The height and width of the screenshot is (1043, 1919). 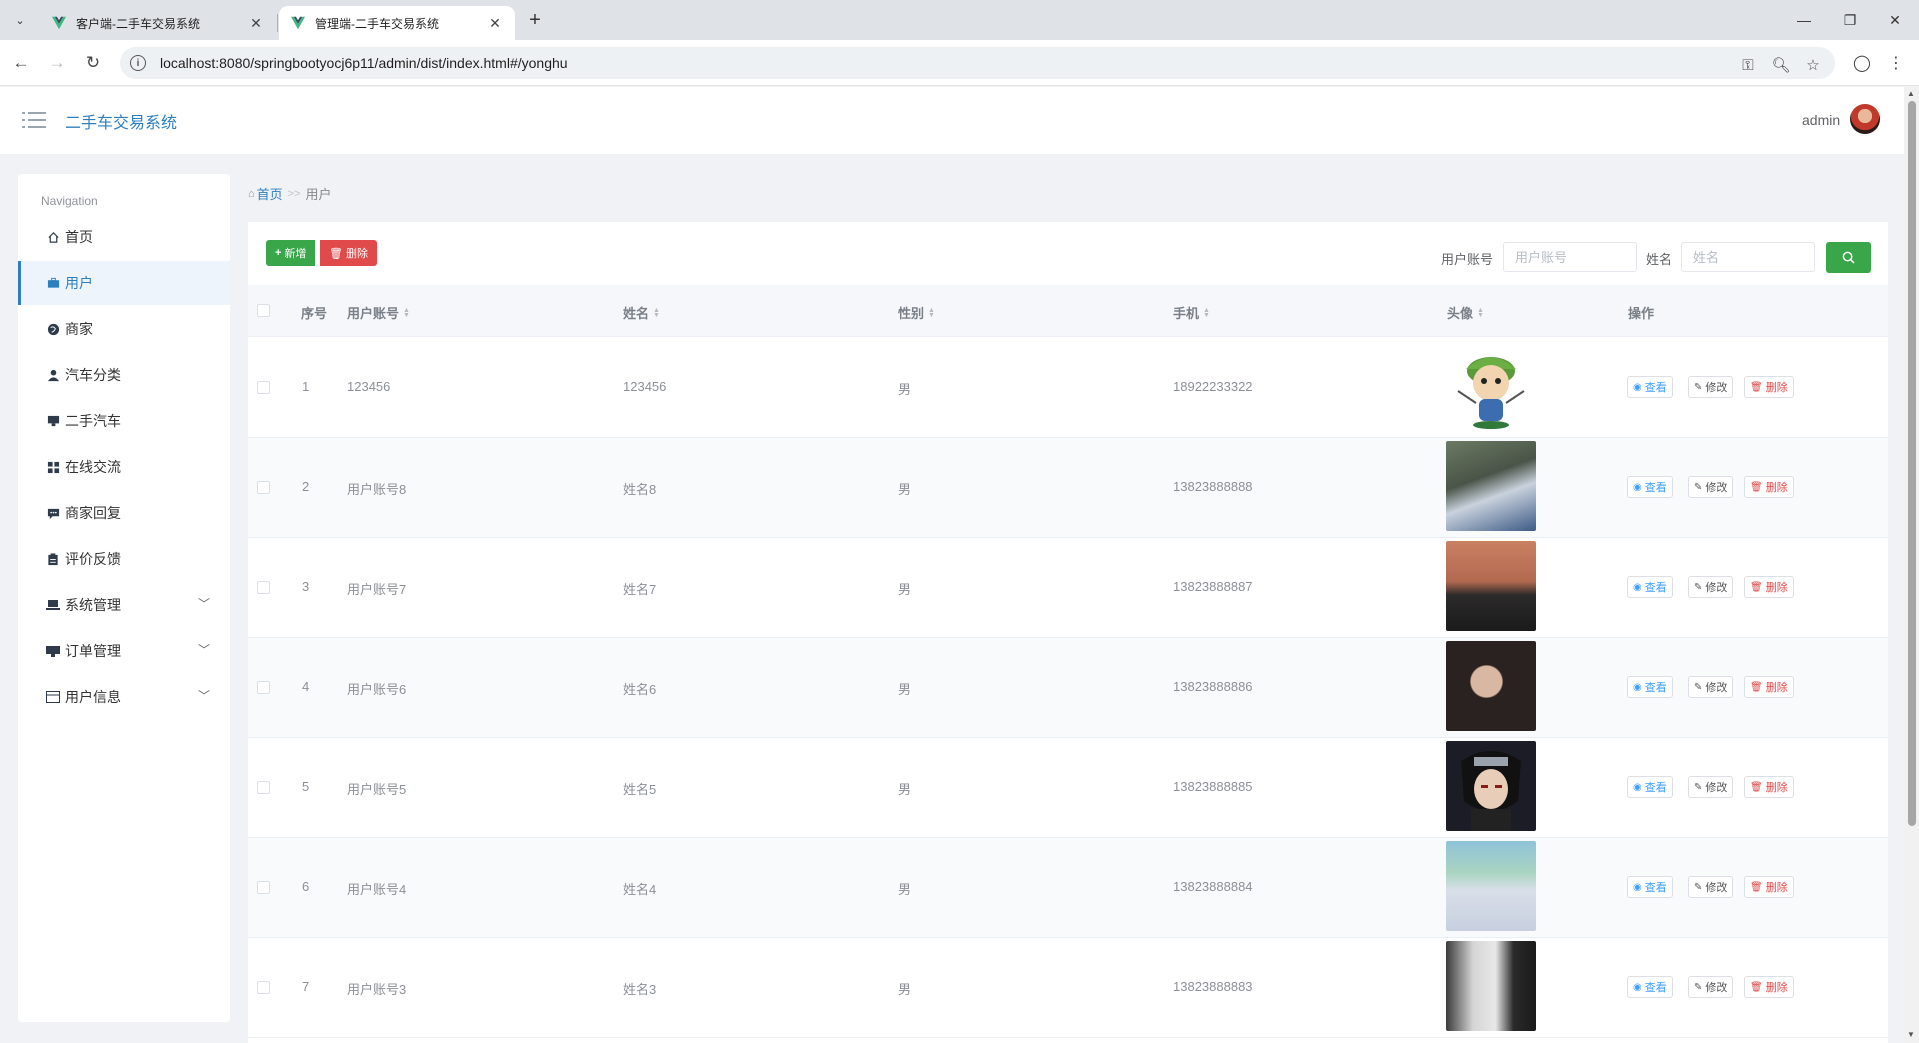 What do you see at coordinates (270, 193) in the screenshot?
I see `breadcrumb-home-link: 首页` at bounding box center [270, 193].